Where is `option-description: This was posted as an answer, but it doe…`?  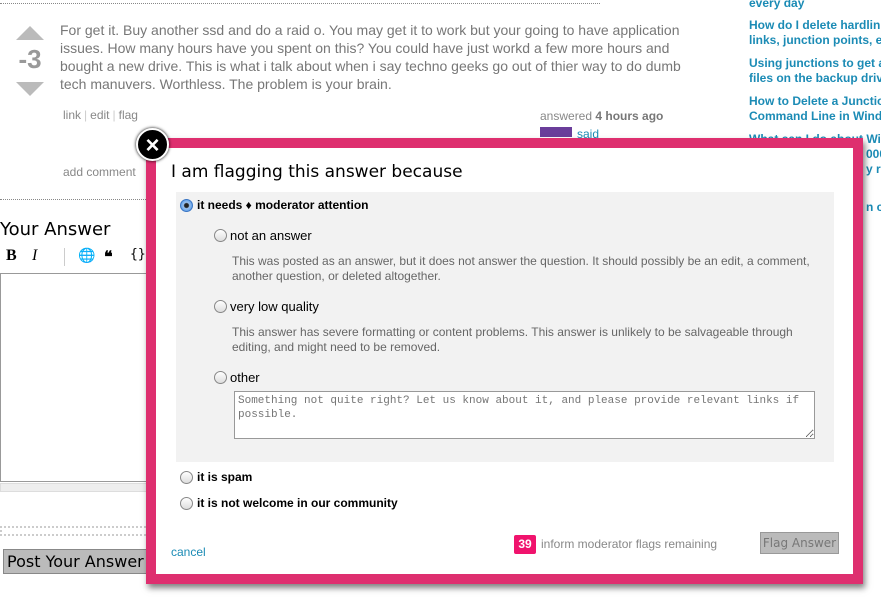 option-description: This was posted as an answer, but it doe… is located at coordinates (521, 268).